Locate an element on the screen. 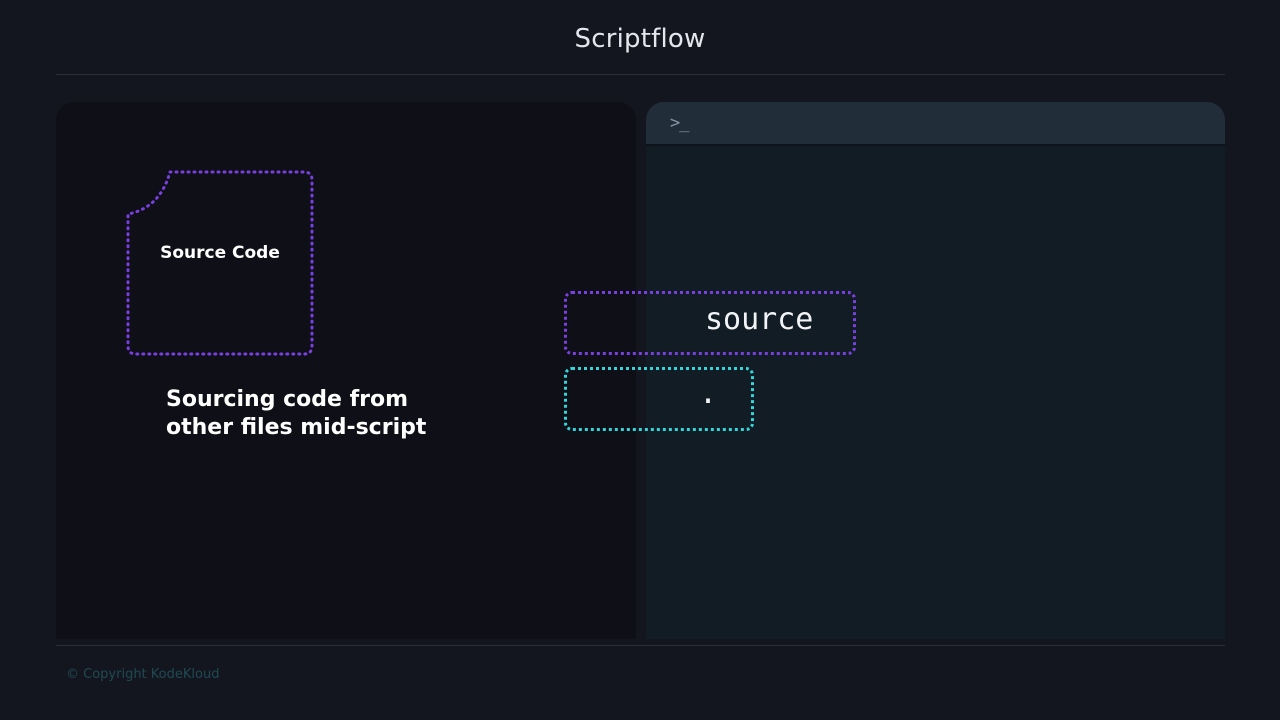  terminal-title-bar: >_ is located at coordinates (935, 124).